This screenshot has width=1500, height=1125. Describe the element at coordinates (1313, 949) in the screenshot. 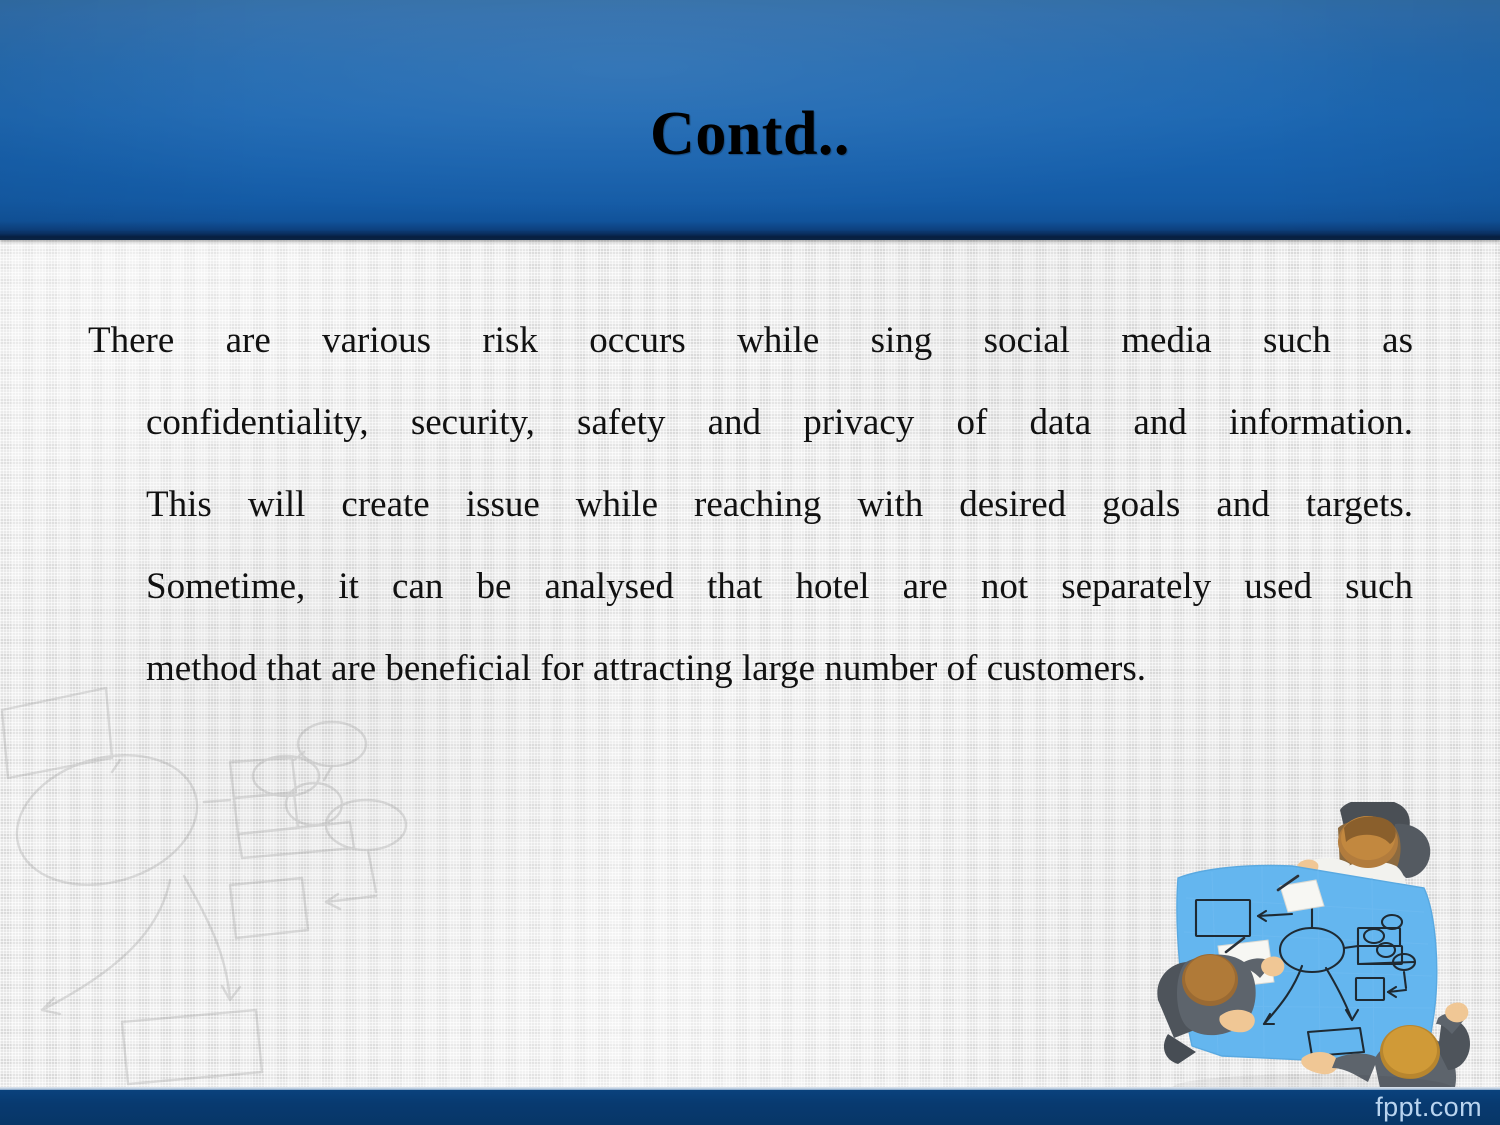

I see `team-meeting-illustration` at that location.